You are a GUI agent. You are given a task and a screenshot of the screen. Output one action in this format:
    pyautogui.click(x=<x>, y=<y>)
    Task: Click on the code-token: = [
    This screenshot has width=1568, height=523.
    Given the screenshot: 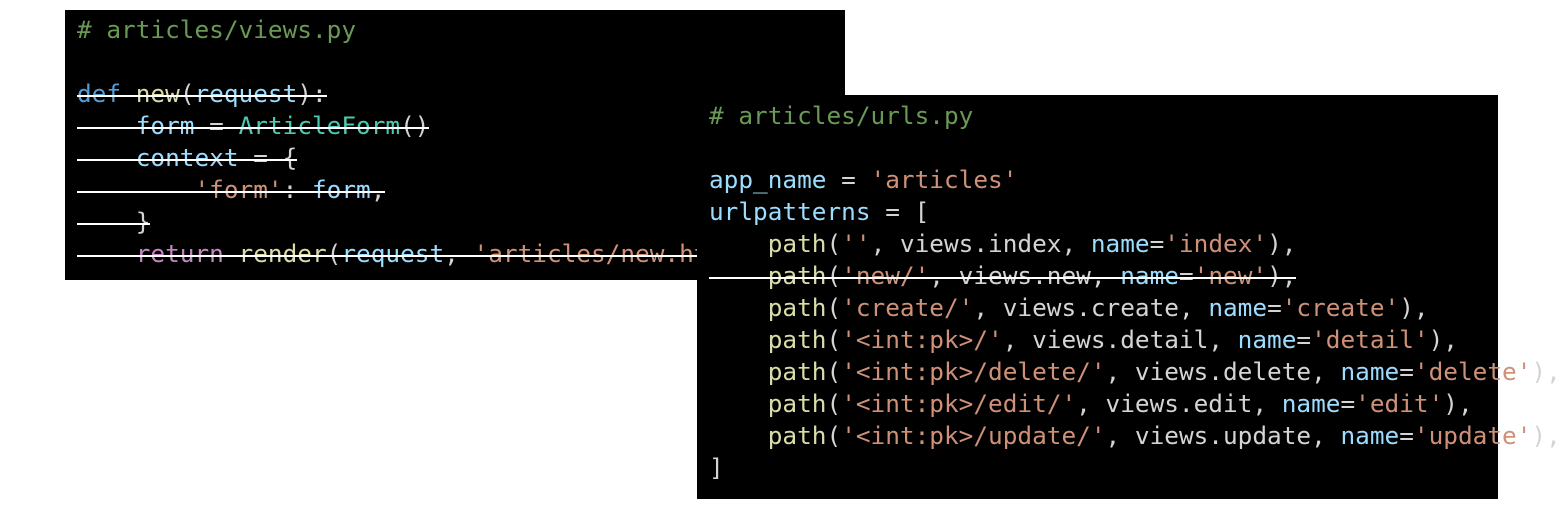 What is the action you would take?
    pyautogui.click(x=900, y=211)
    